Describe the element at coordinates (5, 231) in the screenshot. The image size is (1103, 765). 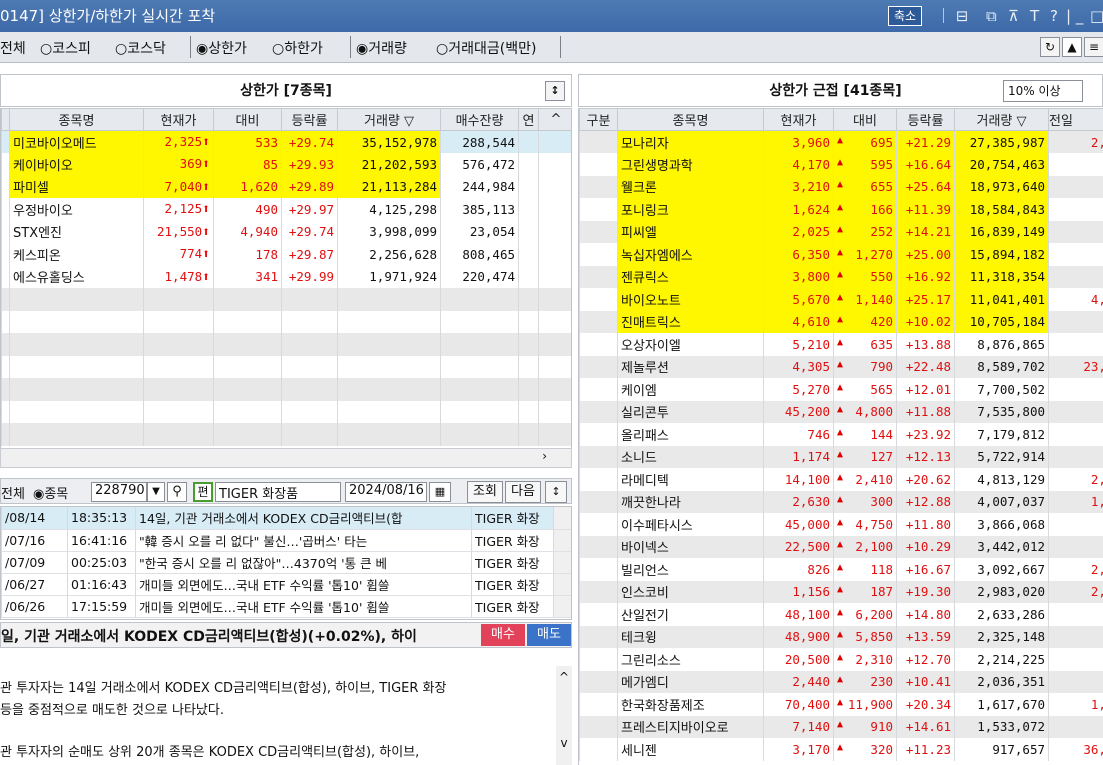
I see `row-marker` at that location.